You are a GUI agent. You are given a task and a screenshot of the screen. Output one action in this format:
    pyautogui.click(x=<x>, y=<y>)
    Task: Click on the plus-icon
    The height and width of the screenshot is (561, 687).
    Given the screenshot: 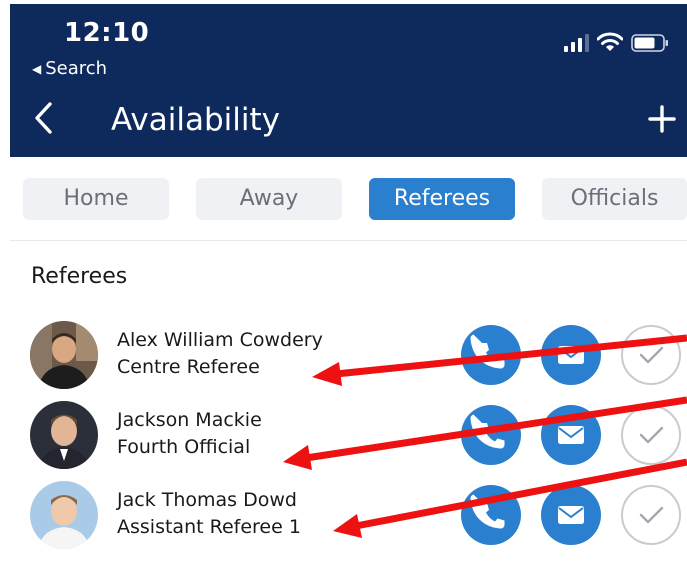 What is the action you would take?
    pyautogui.click(x=662, y=119)
    